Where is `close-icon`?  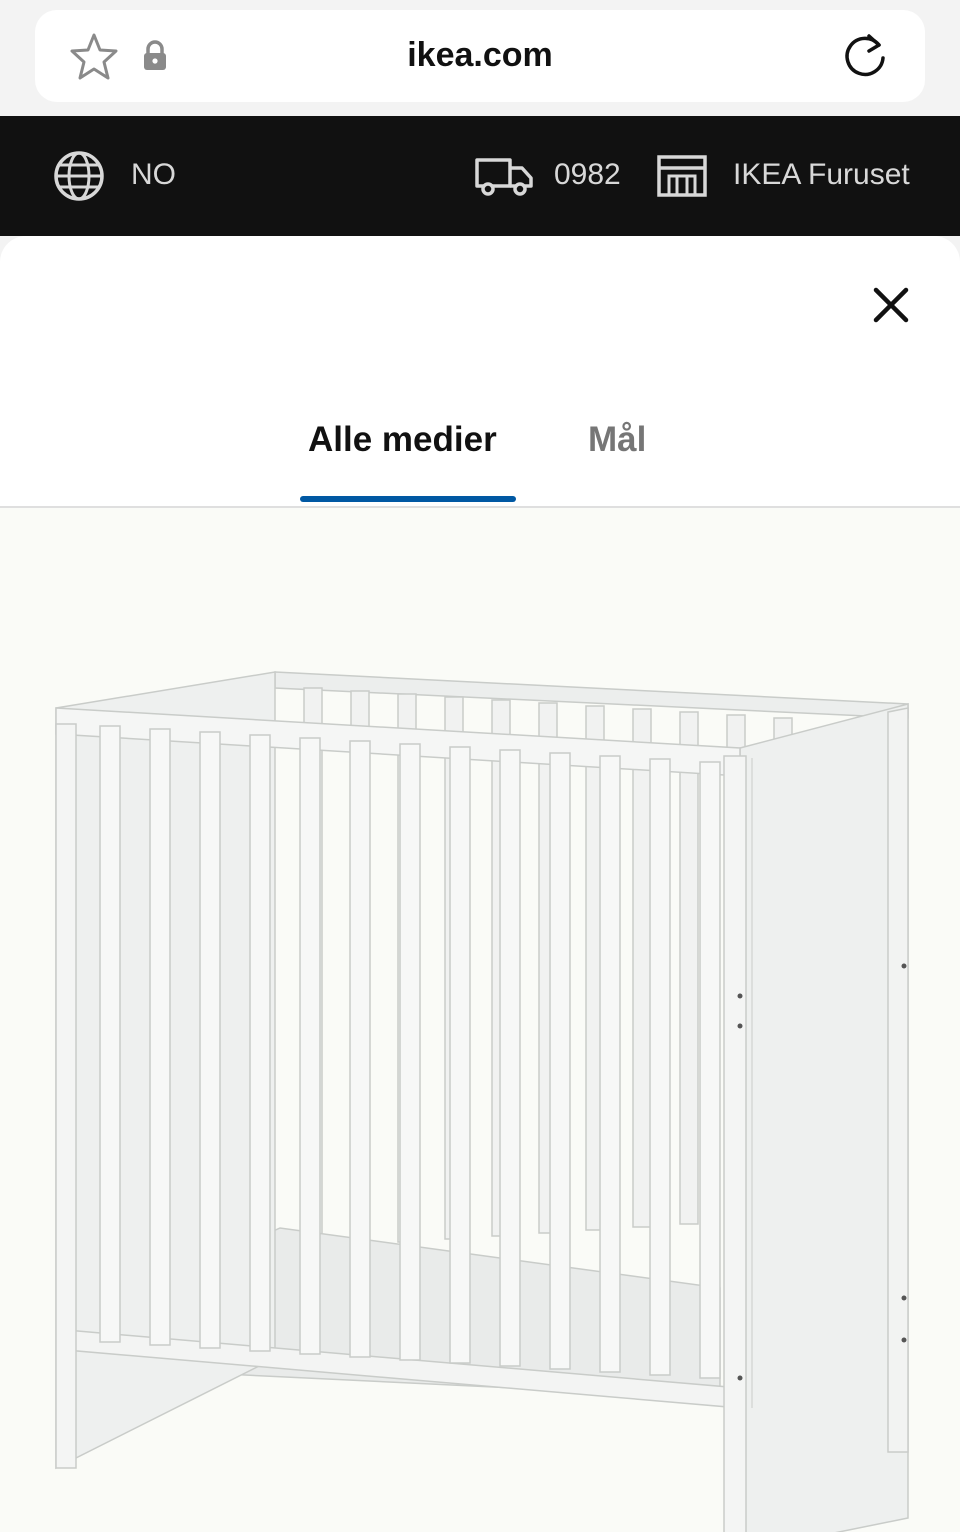 close-icon is located at coordinates (891, 305).